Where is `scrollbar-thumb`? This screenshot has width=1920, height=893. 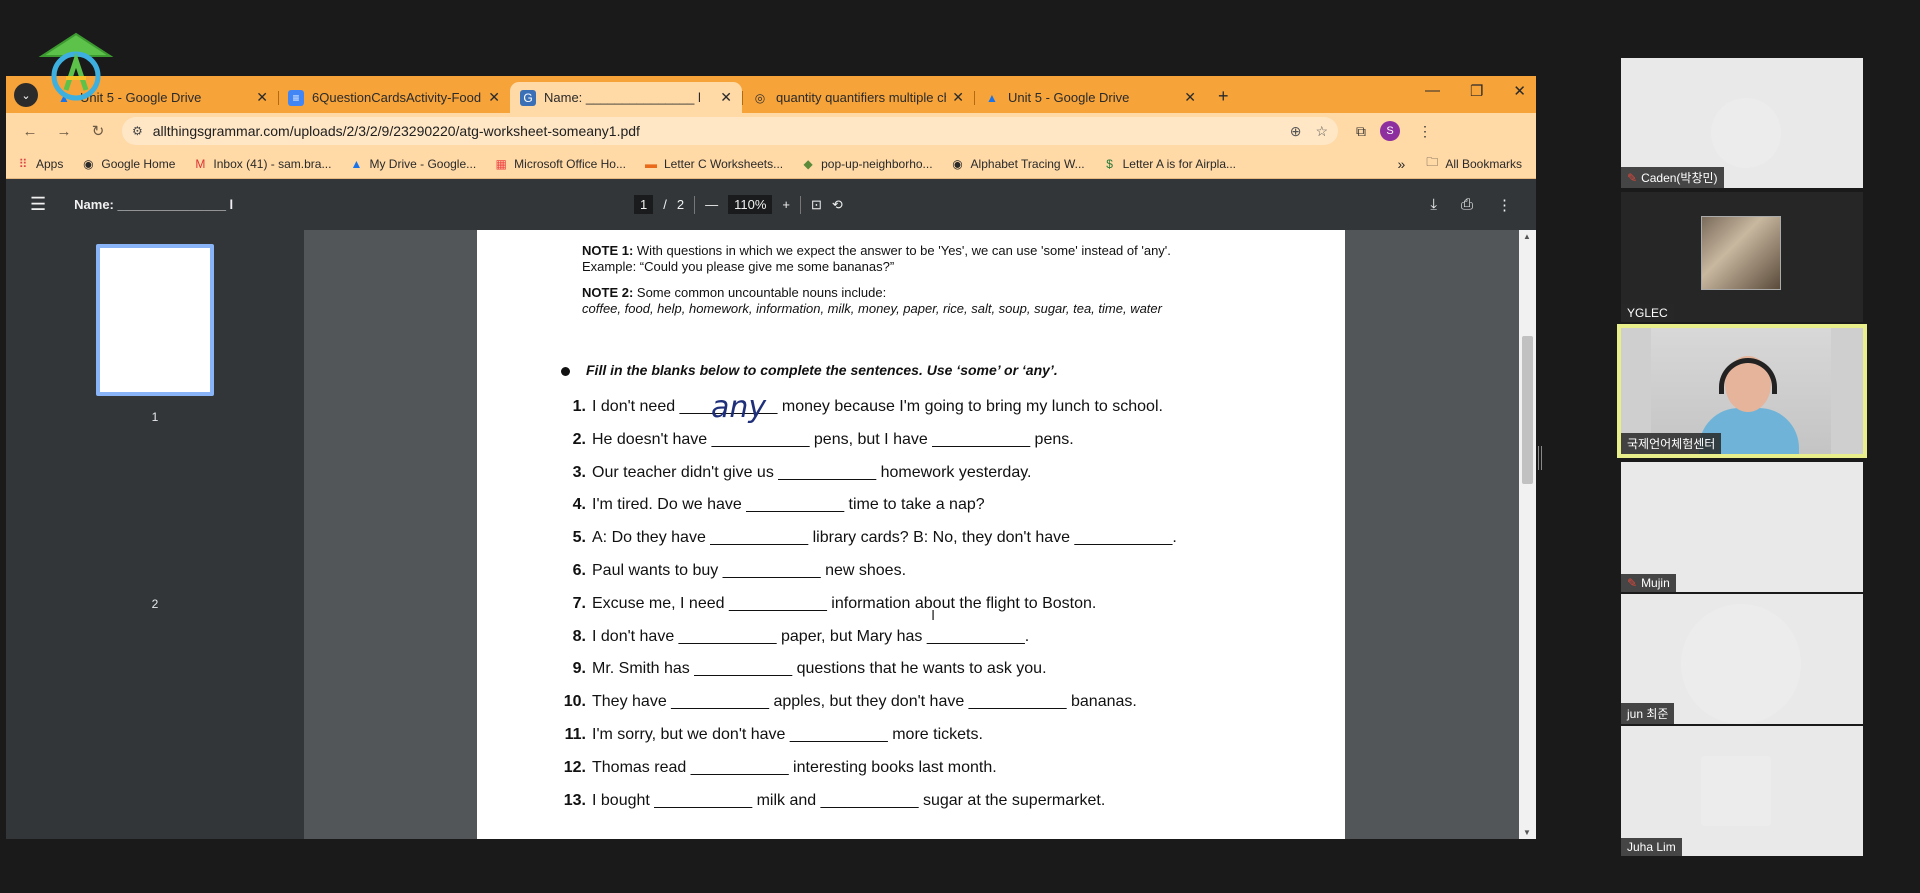 scrollbar-thumb is located at coordinates (1527, 410).